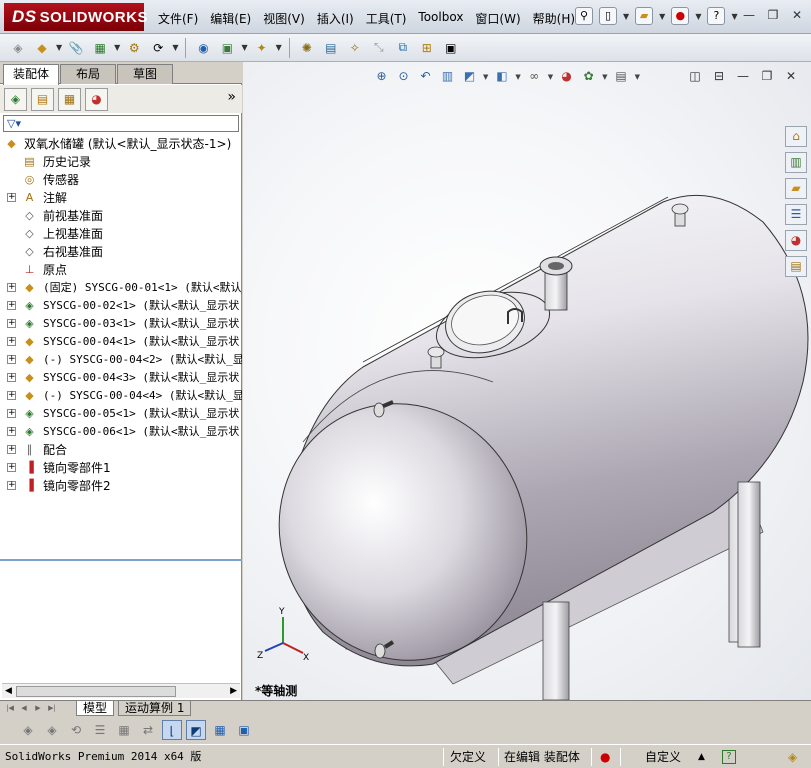 This screenshot has height=768, width=811. Describe the element at coordinates (76, 730) in the screenshot. I see `tool-icon-3: ⟲` at that location.